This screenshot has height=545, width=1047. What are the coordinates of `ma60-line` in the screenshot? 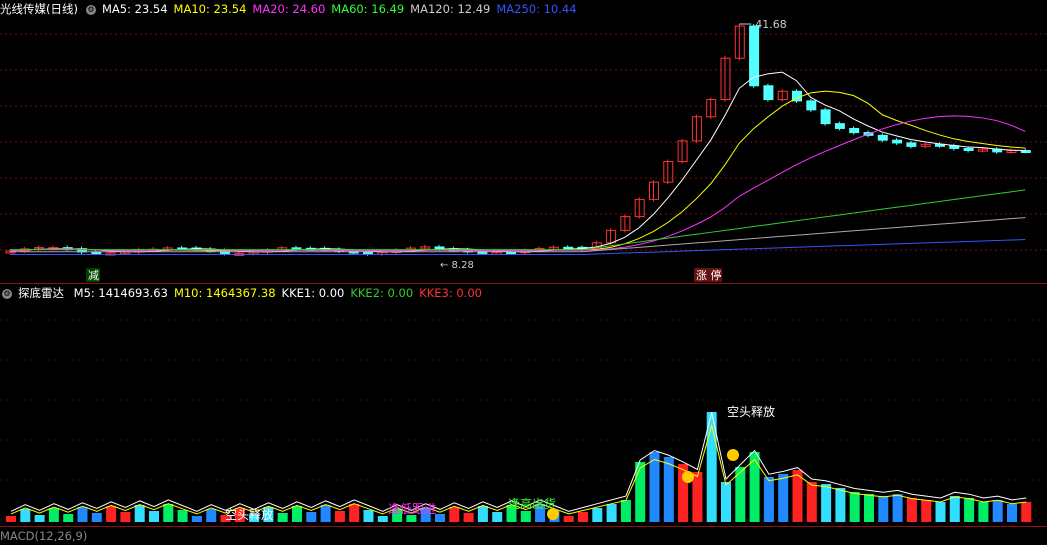 It's located at (518, 220).